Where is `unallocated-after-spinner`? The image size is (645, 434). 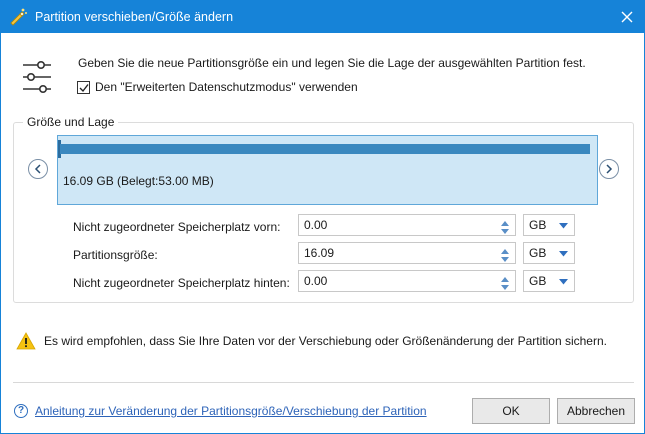
unallocated-after-spinner is located at coordinates (507, 281).